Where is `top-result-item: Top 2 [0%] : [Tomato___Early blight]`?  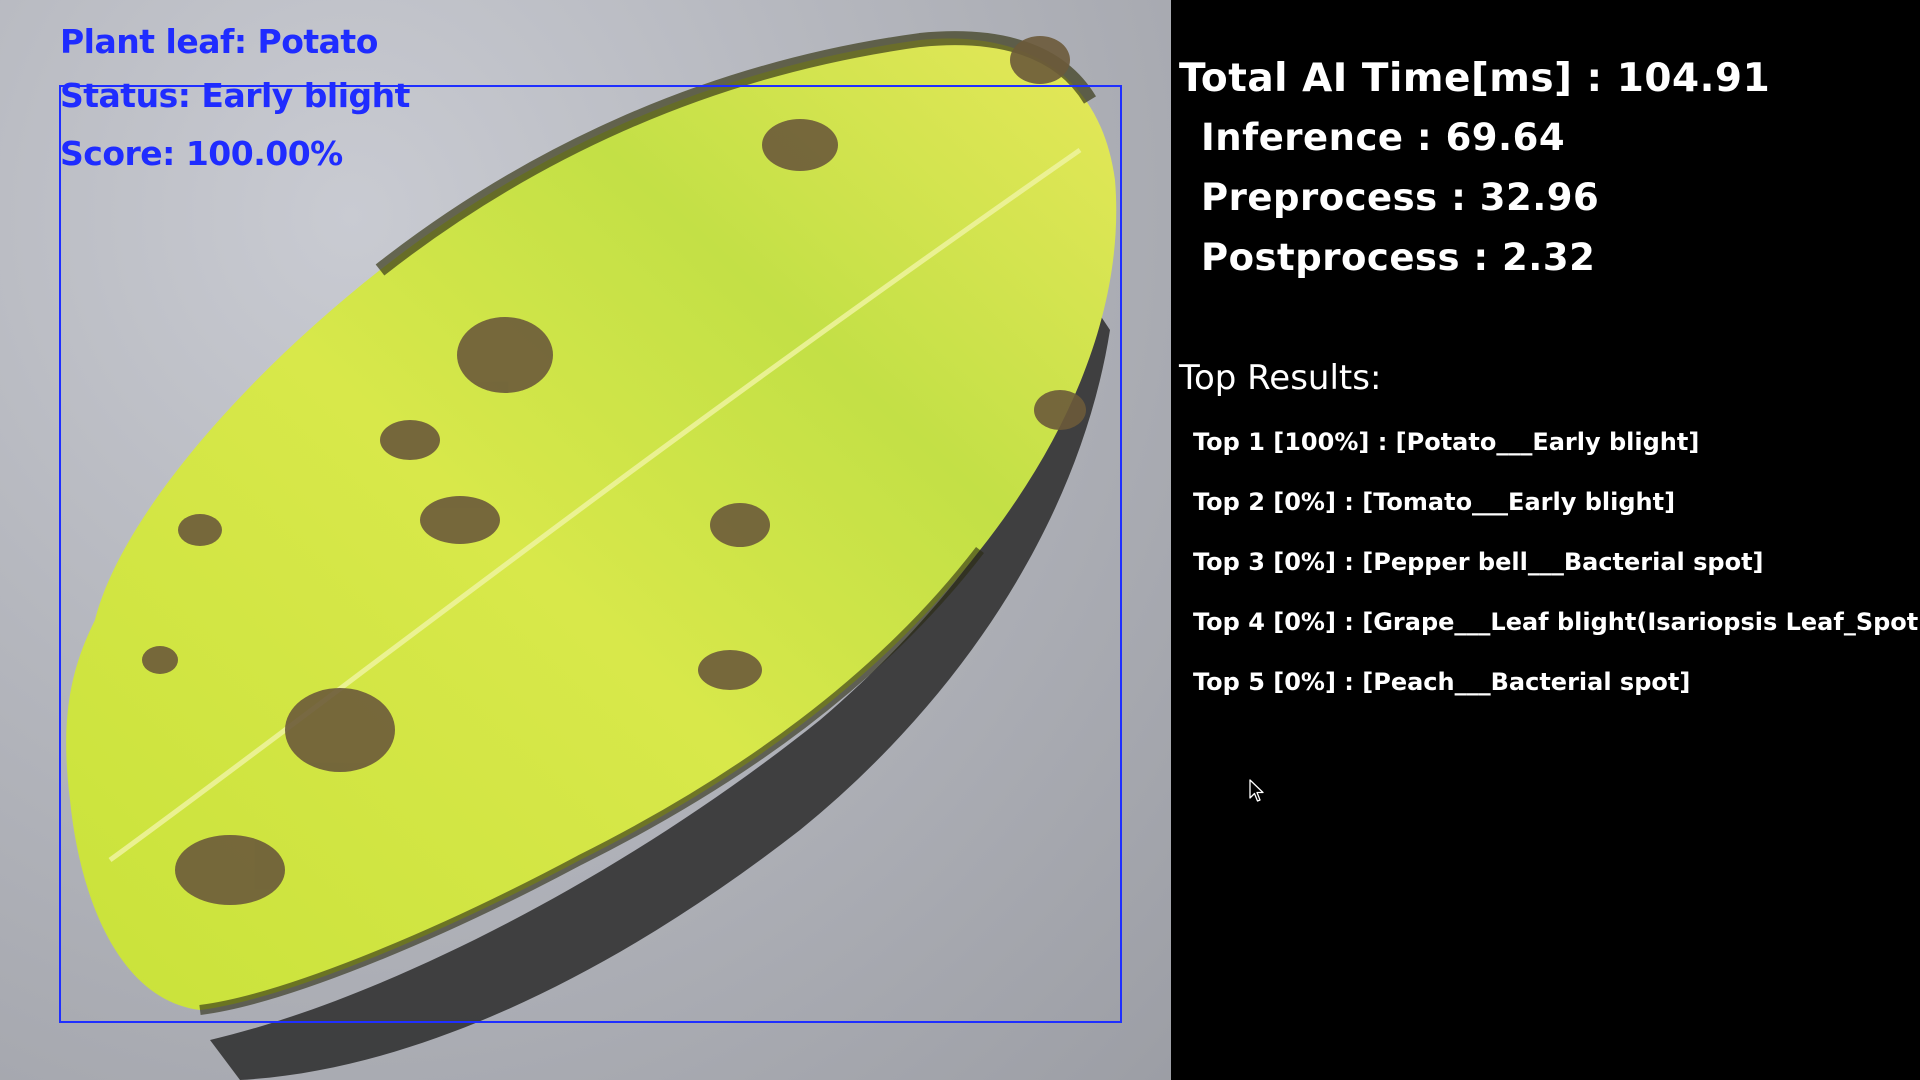
top-result-item: Top 2 [0%] : [Tomato___Early blight] is located at coordinates (1434, 502).